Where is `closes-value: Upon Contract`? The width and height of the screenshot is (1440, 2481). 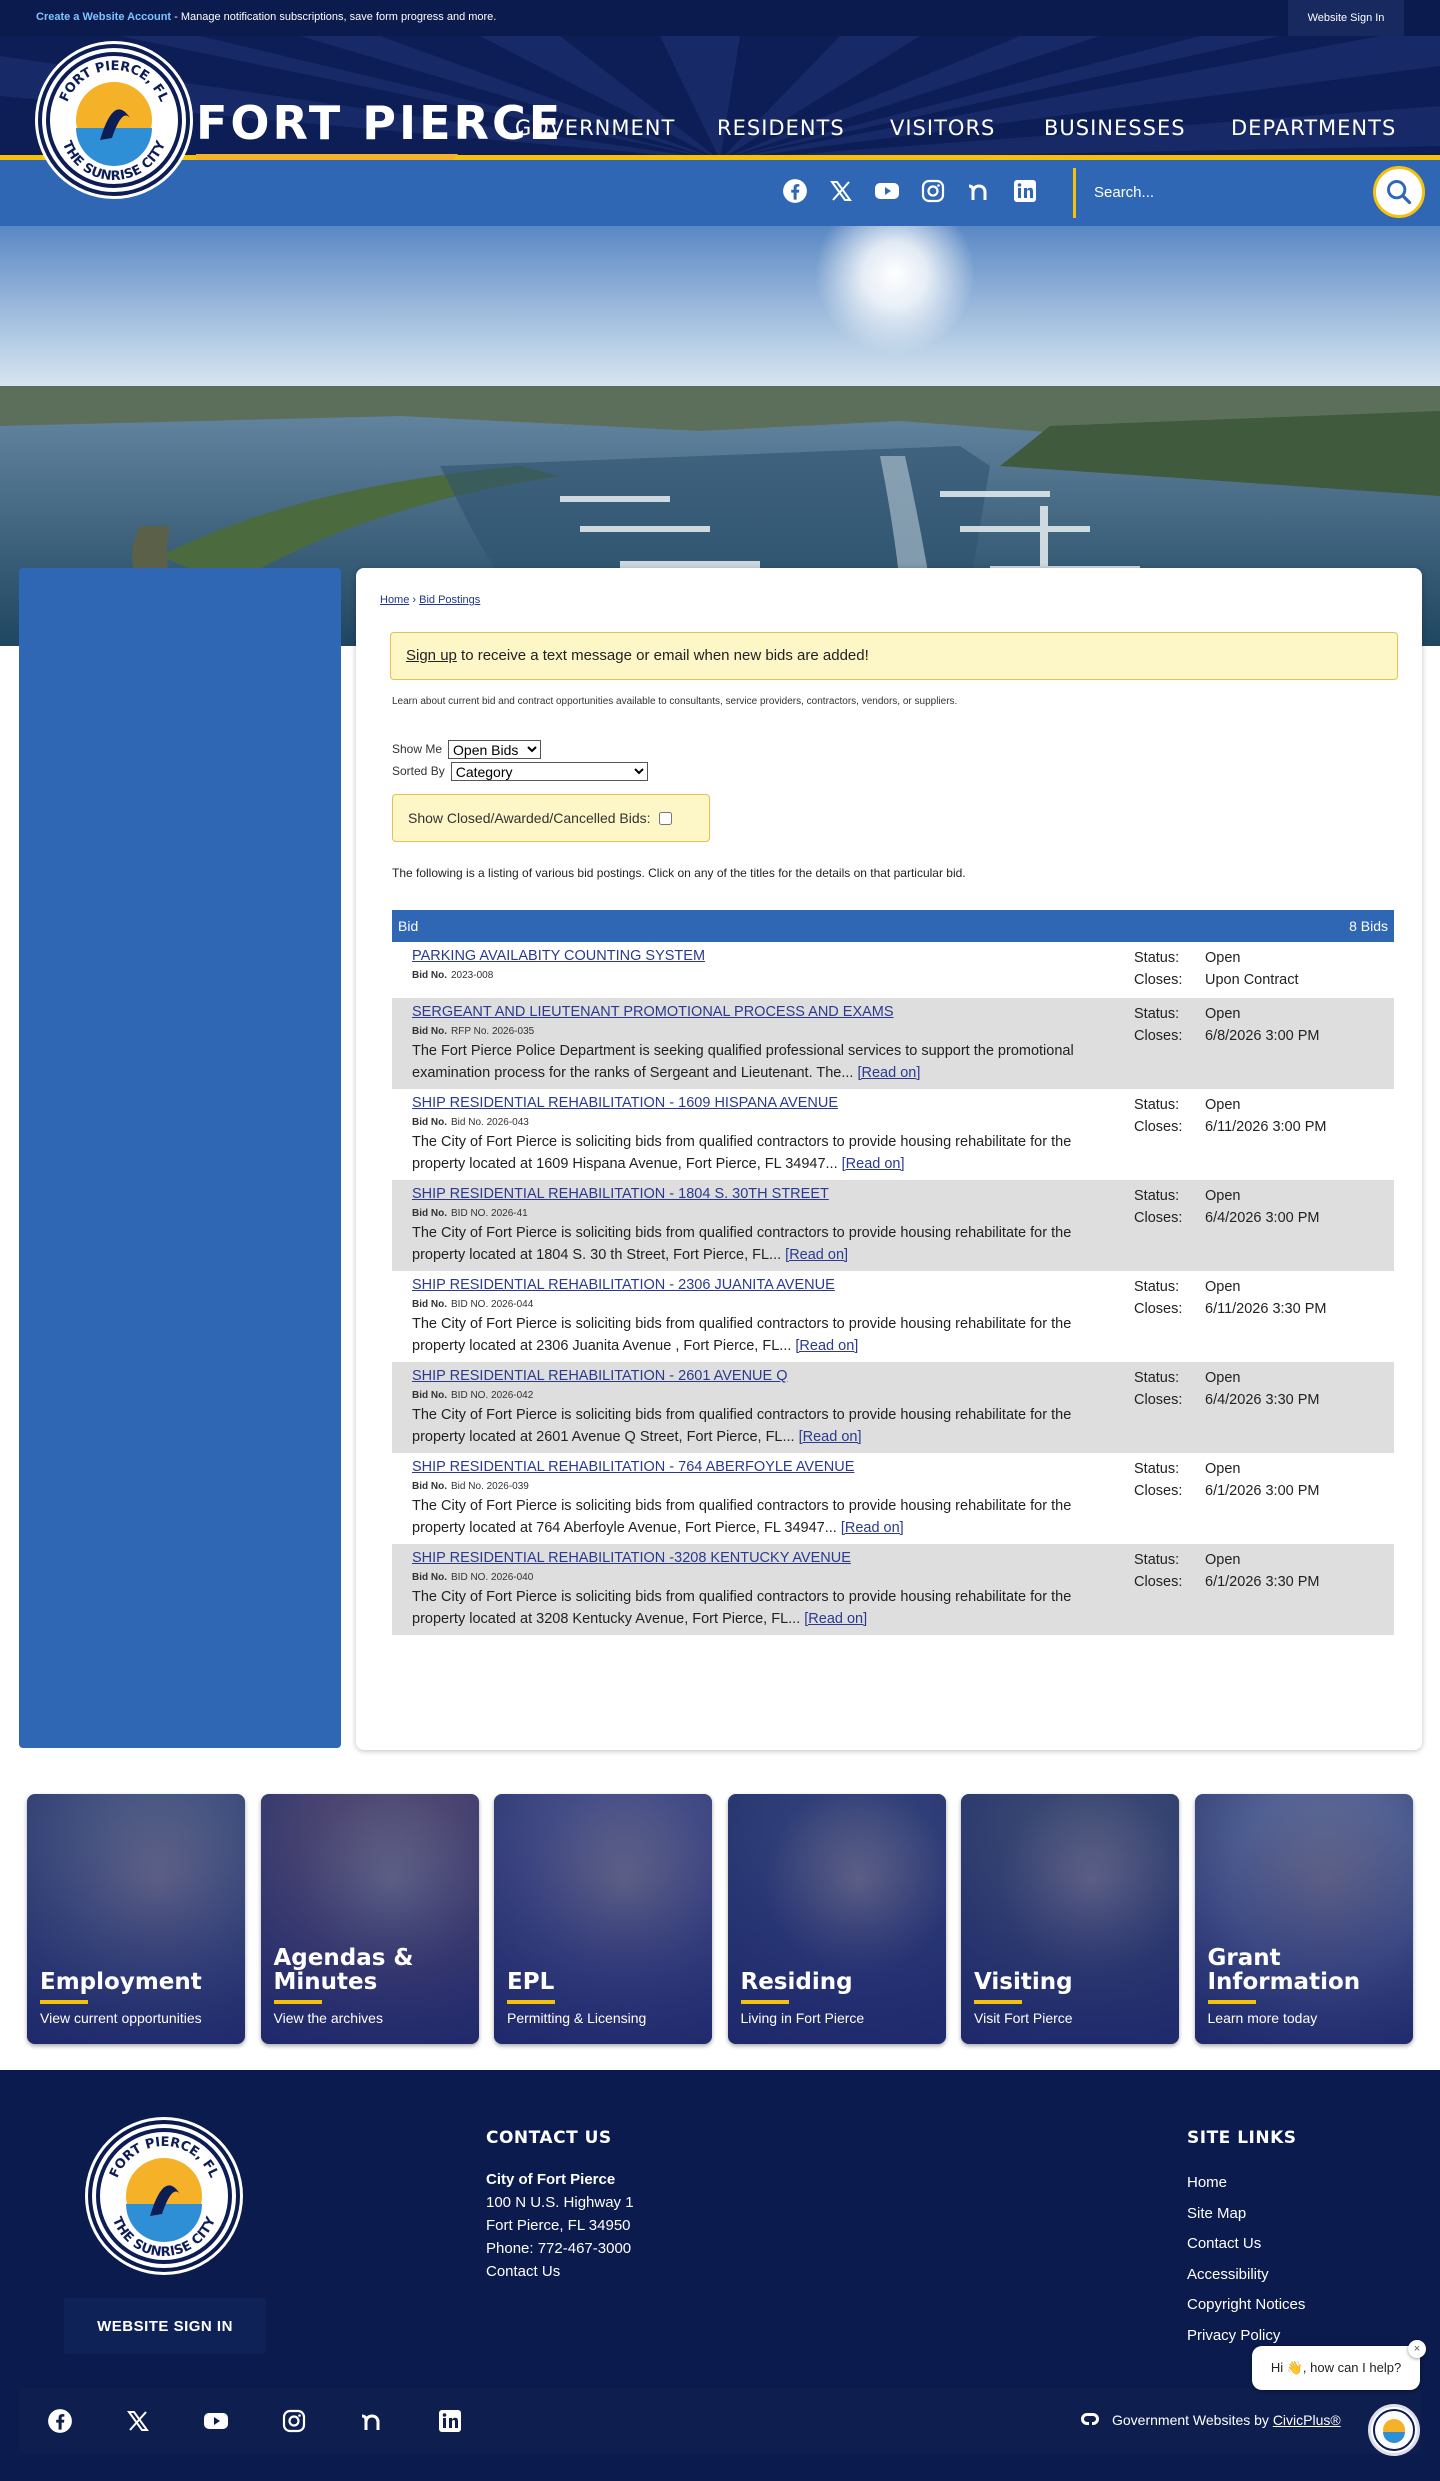
closes-value: Upon Contract is located at coordinates (1252, 980).